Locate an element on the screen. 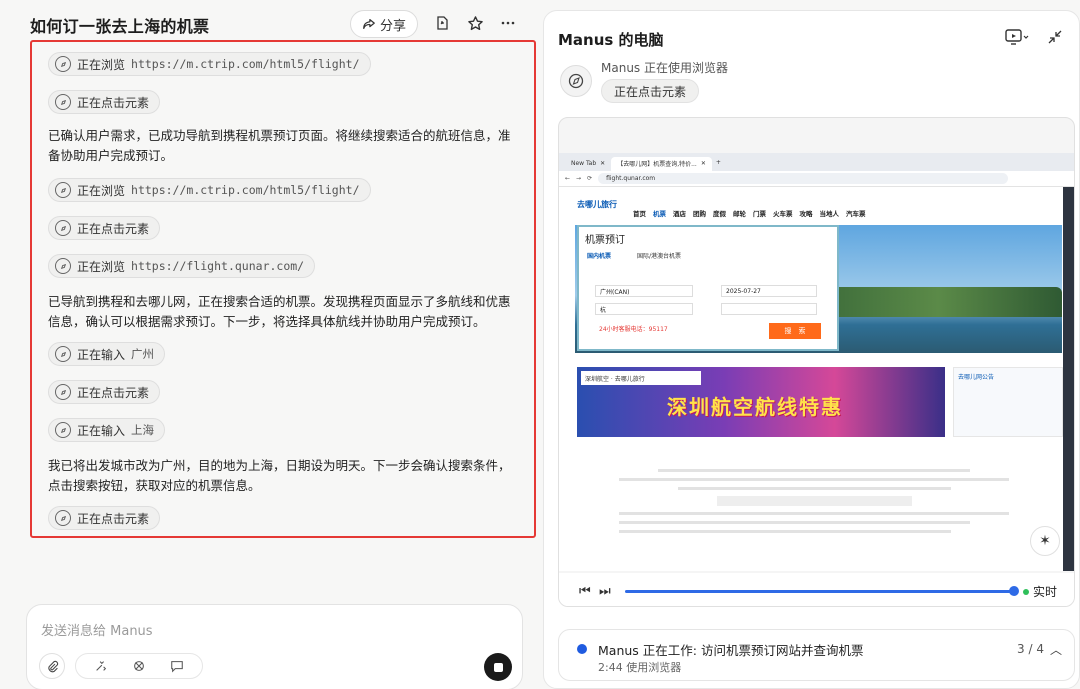 This screenshot has width=1080, height=689. reload-icon: ⟳ is located at coordinates (589, 178).